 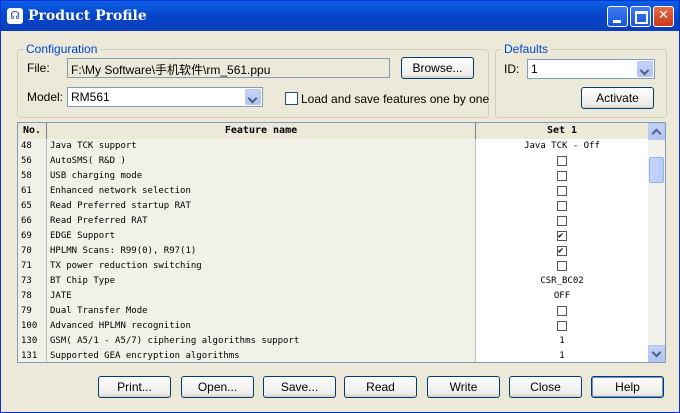 What do you see at coordinates (591, 69) in the screenshot?
I see `id-select: 1` at bounding box center [591, 69].